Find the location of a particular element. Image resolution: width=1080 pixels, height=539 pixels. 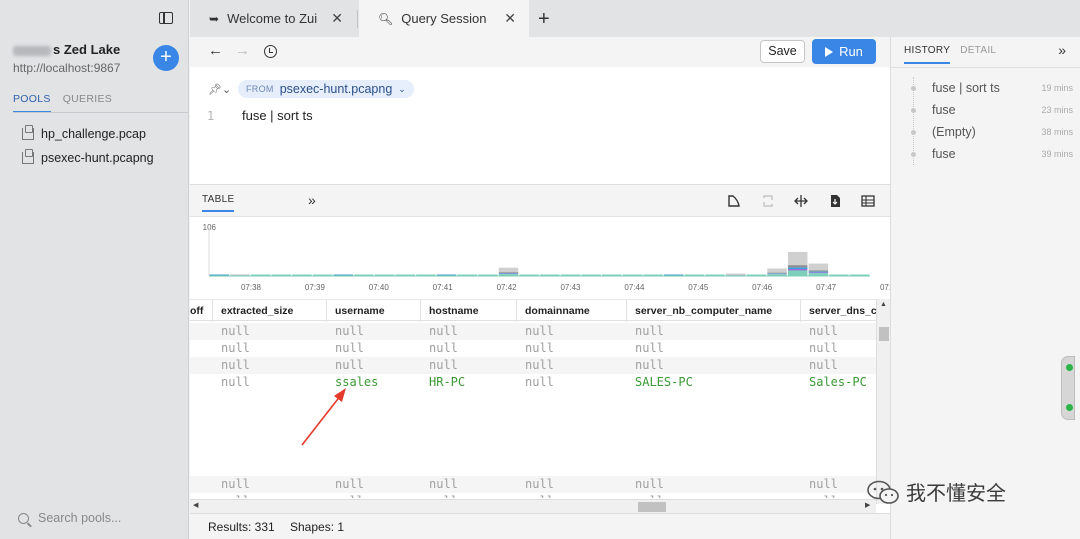

column-header: extracted_size is located at coordinates (270, 311).